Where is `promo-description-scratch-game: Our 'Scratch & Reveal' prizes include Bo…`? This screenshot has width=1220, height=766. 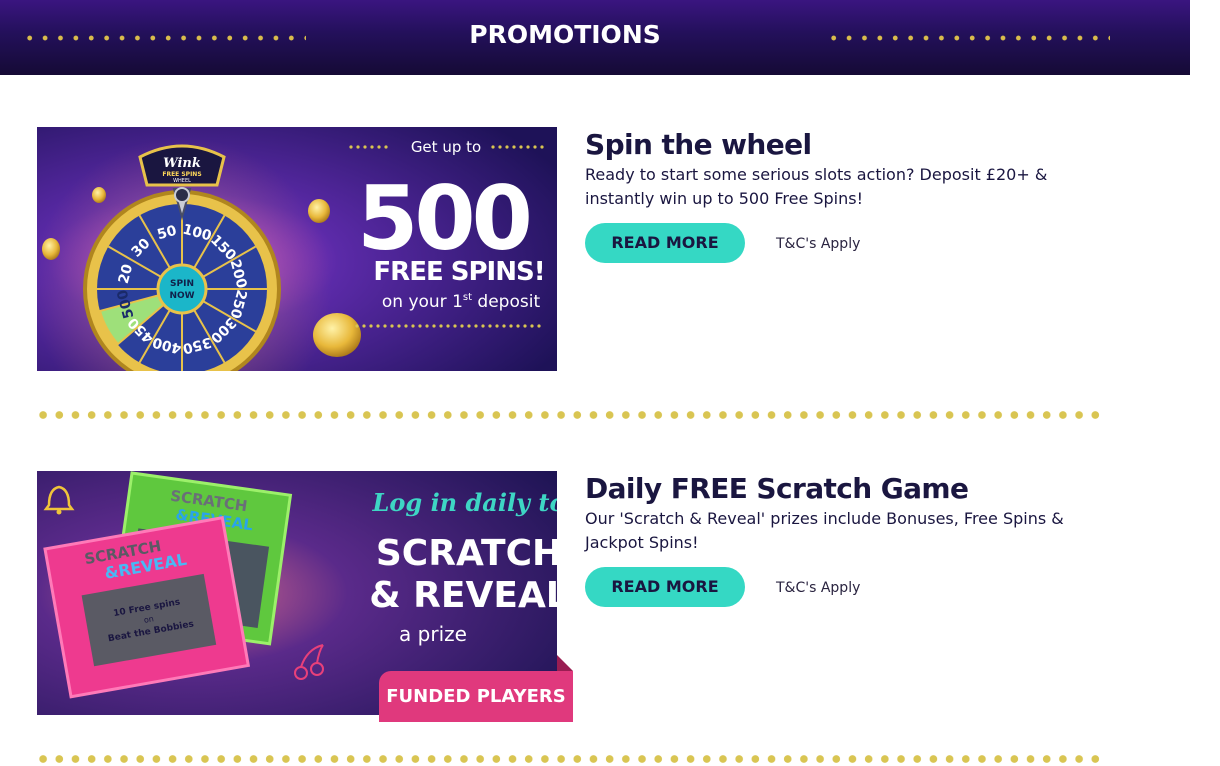 promo-description-scratch-game: Our 'Scratch & Reveal' prizes include Bo… is located at coordinates (824, 530).